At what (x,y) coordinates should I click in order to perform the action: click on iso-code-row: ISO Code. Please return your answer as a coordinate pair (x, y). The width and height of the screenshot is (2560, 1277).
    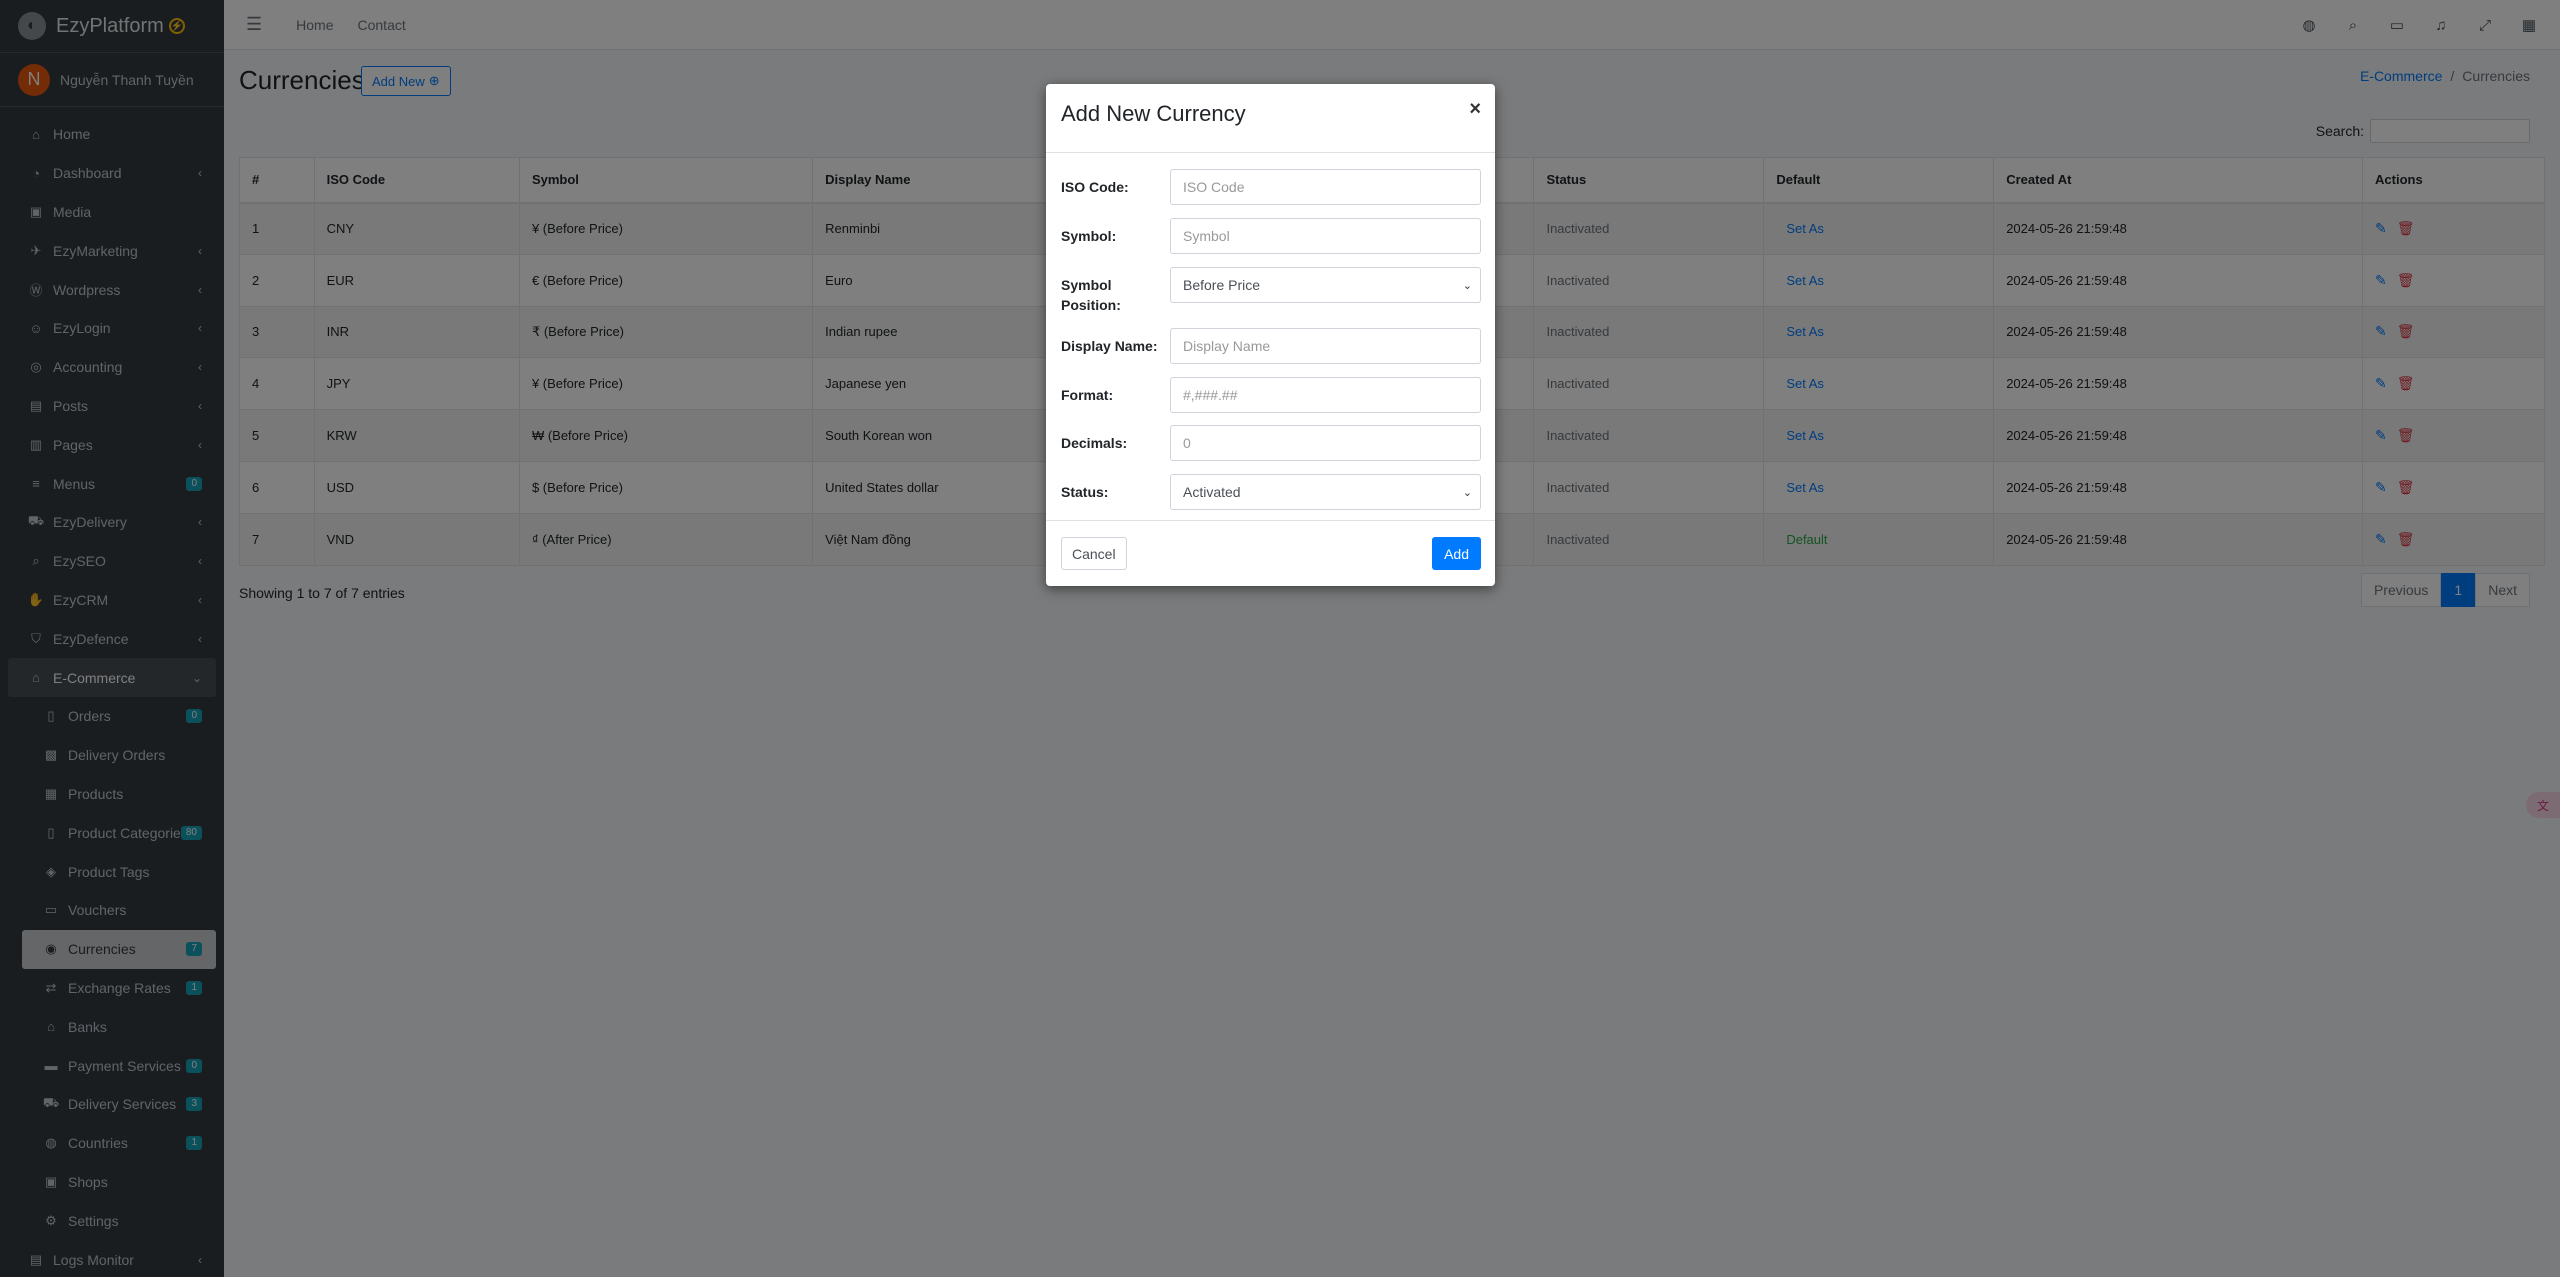
    Looking at the image, I should click on (1271, 187).